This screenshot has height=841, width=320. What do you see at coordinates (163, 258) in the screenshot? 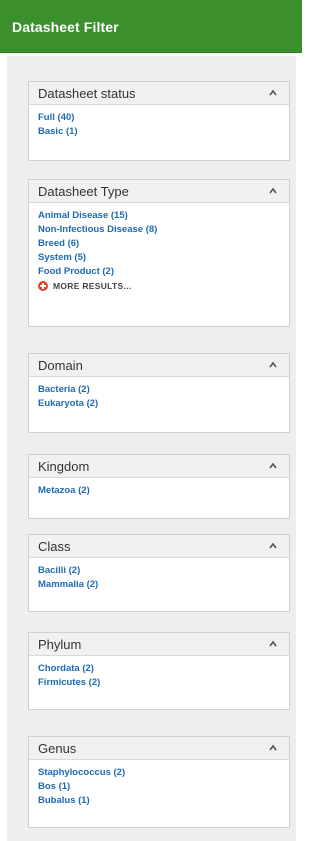
I see `filter-item-system: System (5)` at bounding box center [163, 258].